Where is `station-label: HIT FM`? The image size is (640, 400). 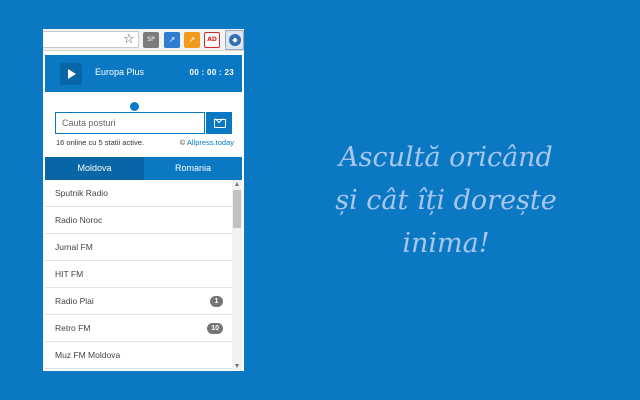 station-label: HIT FM is located at coordinates (69, 274).